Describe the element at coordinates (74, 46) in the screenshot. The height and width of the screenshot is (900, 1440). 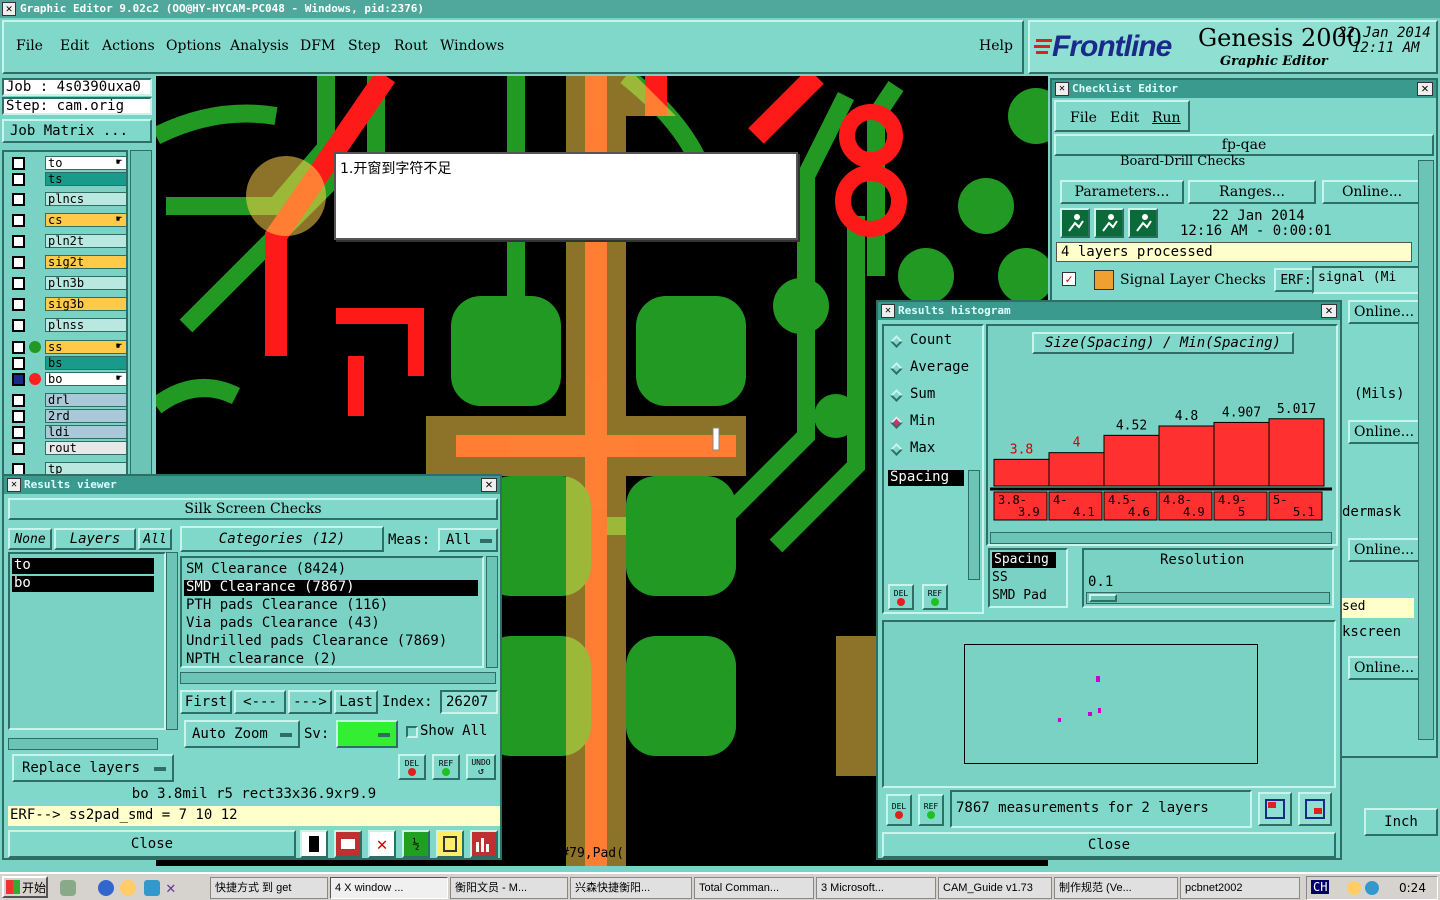
I see `menu-edit: Edit` at that location.